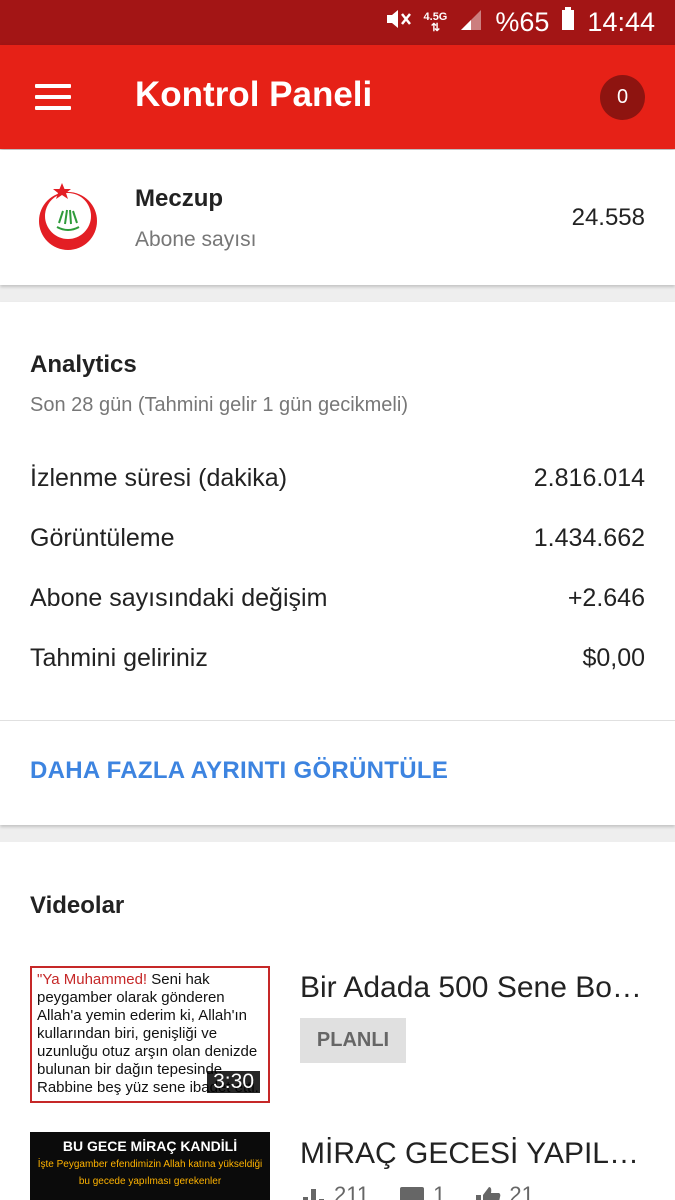 The image size is (675, 1200). Describe the element at coordinates (179, 598) in the screenshot. I see `metric-subscriber-change-label: Abone sayısındaki değişim` at that location.